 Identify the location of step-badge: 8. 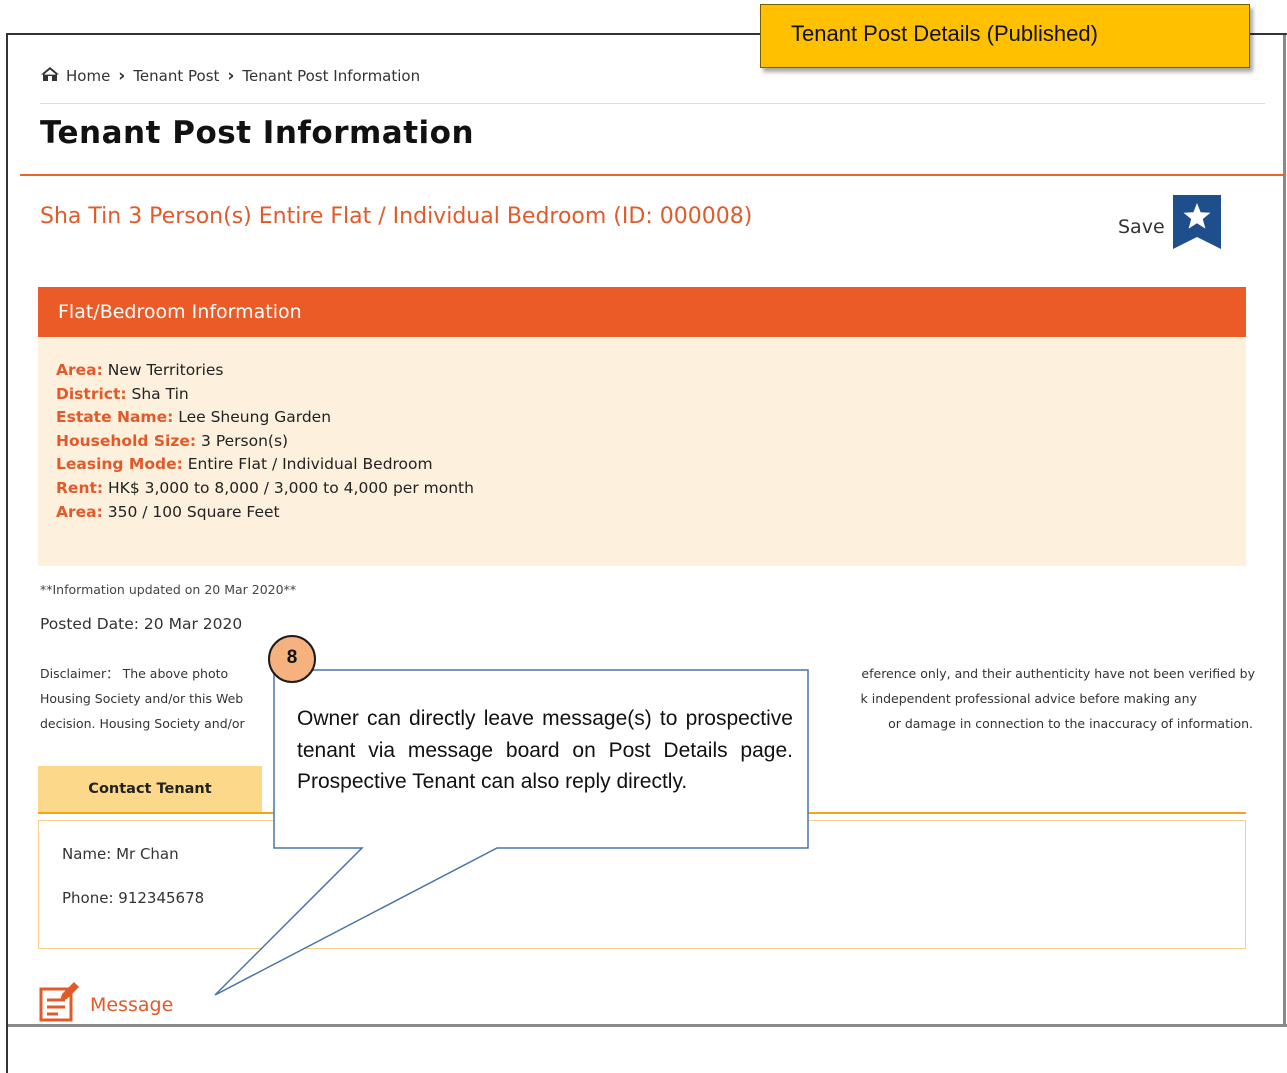
(292, 659).